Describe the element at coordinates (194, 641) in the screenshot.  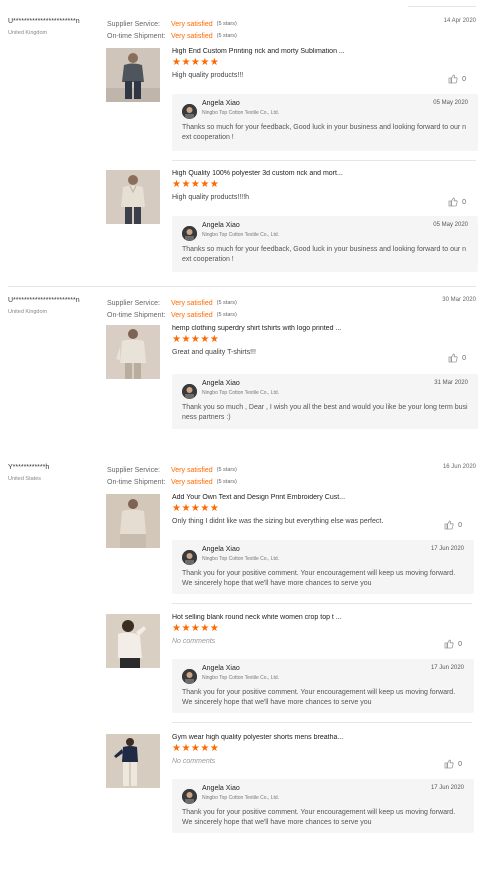
I see `review-comment: No comments` at that location.